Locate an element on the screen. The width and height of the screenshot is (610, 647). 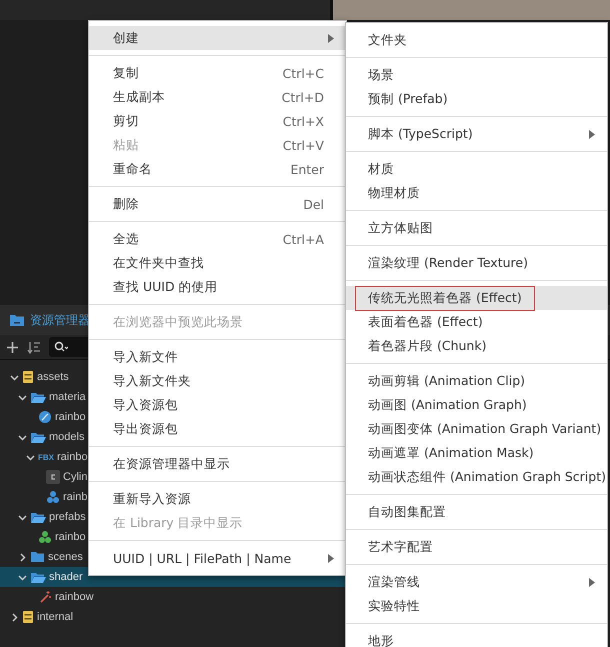
shortcut-label: Ctrl+D is located at coordinates (303, 97).